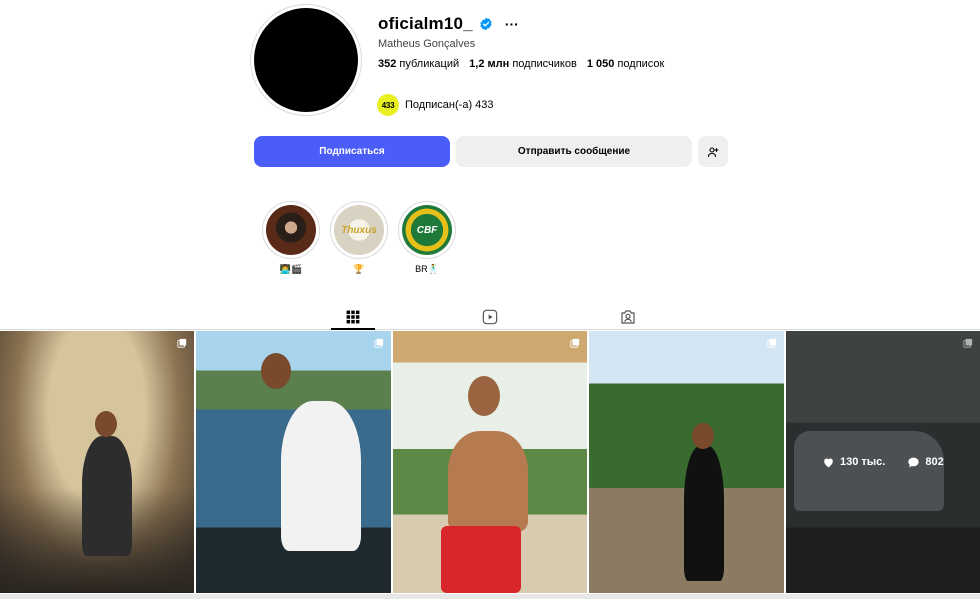 The image size is (980, 599). What do you see at coordinates (512, 24) in the screenshot?
I see `more-options-icon: ···` at bounding box center [512, 24].